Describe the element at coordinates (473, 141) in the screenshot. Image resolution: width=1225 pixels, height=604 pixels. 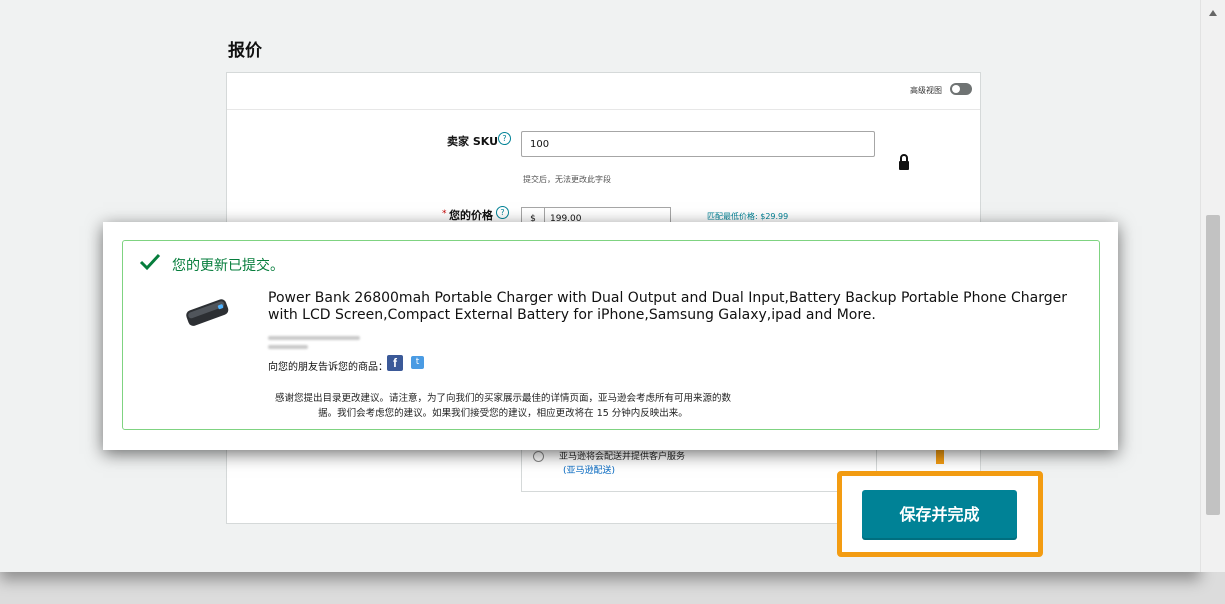
I see `sku-label: 卖家 SKU` at that location.